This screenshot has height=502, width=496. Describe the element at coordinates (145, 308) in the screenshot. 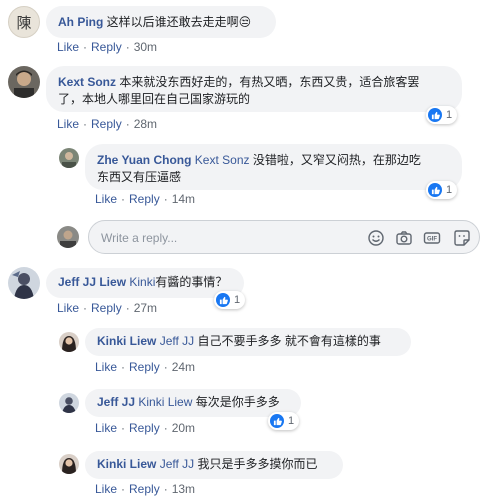

I see `timestamp: 27m` at that location.